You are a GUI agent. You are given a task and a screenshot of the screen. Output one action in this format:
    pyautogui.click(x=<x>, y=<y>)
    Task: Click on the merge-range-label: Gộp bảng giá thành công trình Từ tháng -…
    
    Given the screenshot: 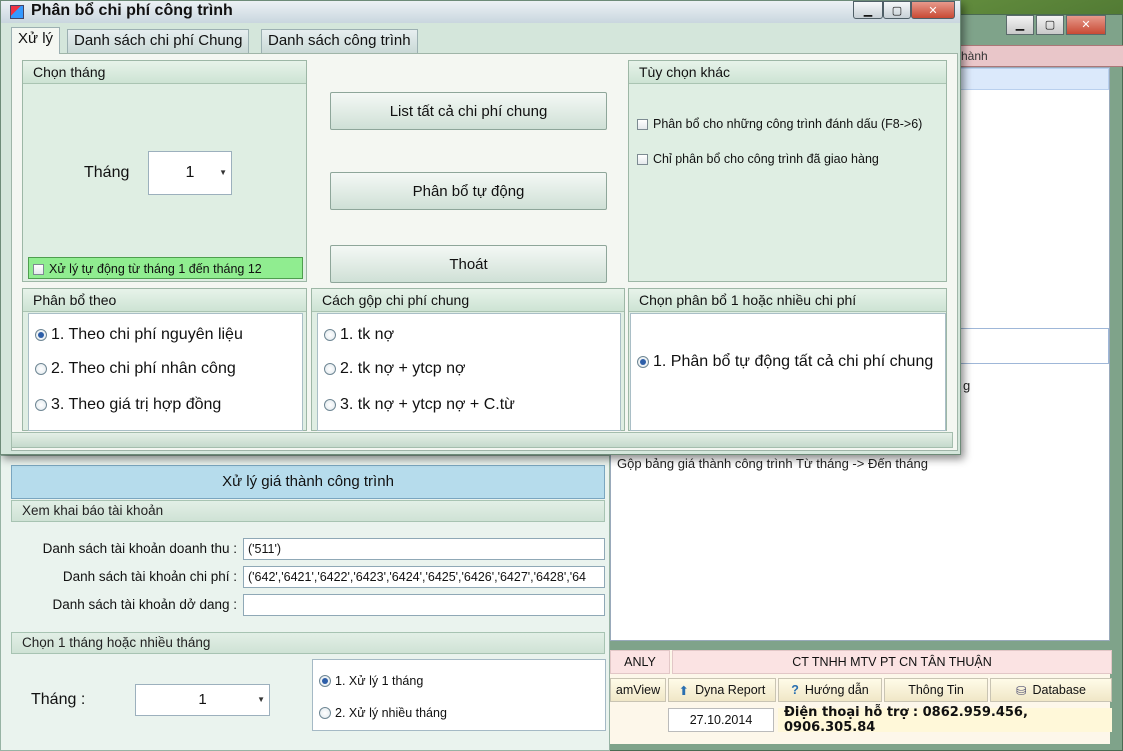 What is the action you would take?
    pyautogui.click(x=772, y=463)
    